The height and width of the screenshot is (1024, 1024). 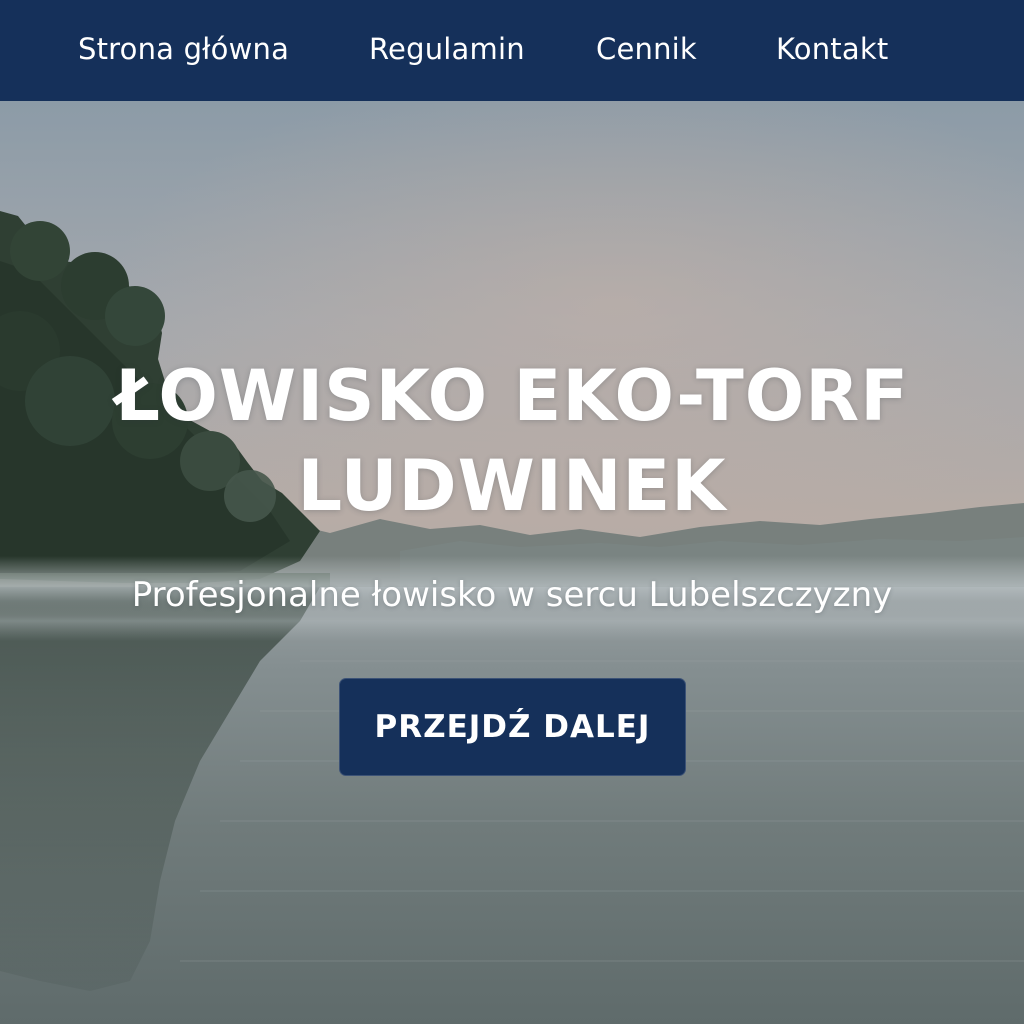 What do you see at coordinates (512, 396) in the screenshot?
I see `hero-title-line-1: ŁOWISKO EKO-TORF` at bounding box center [512, 396].